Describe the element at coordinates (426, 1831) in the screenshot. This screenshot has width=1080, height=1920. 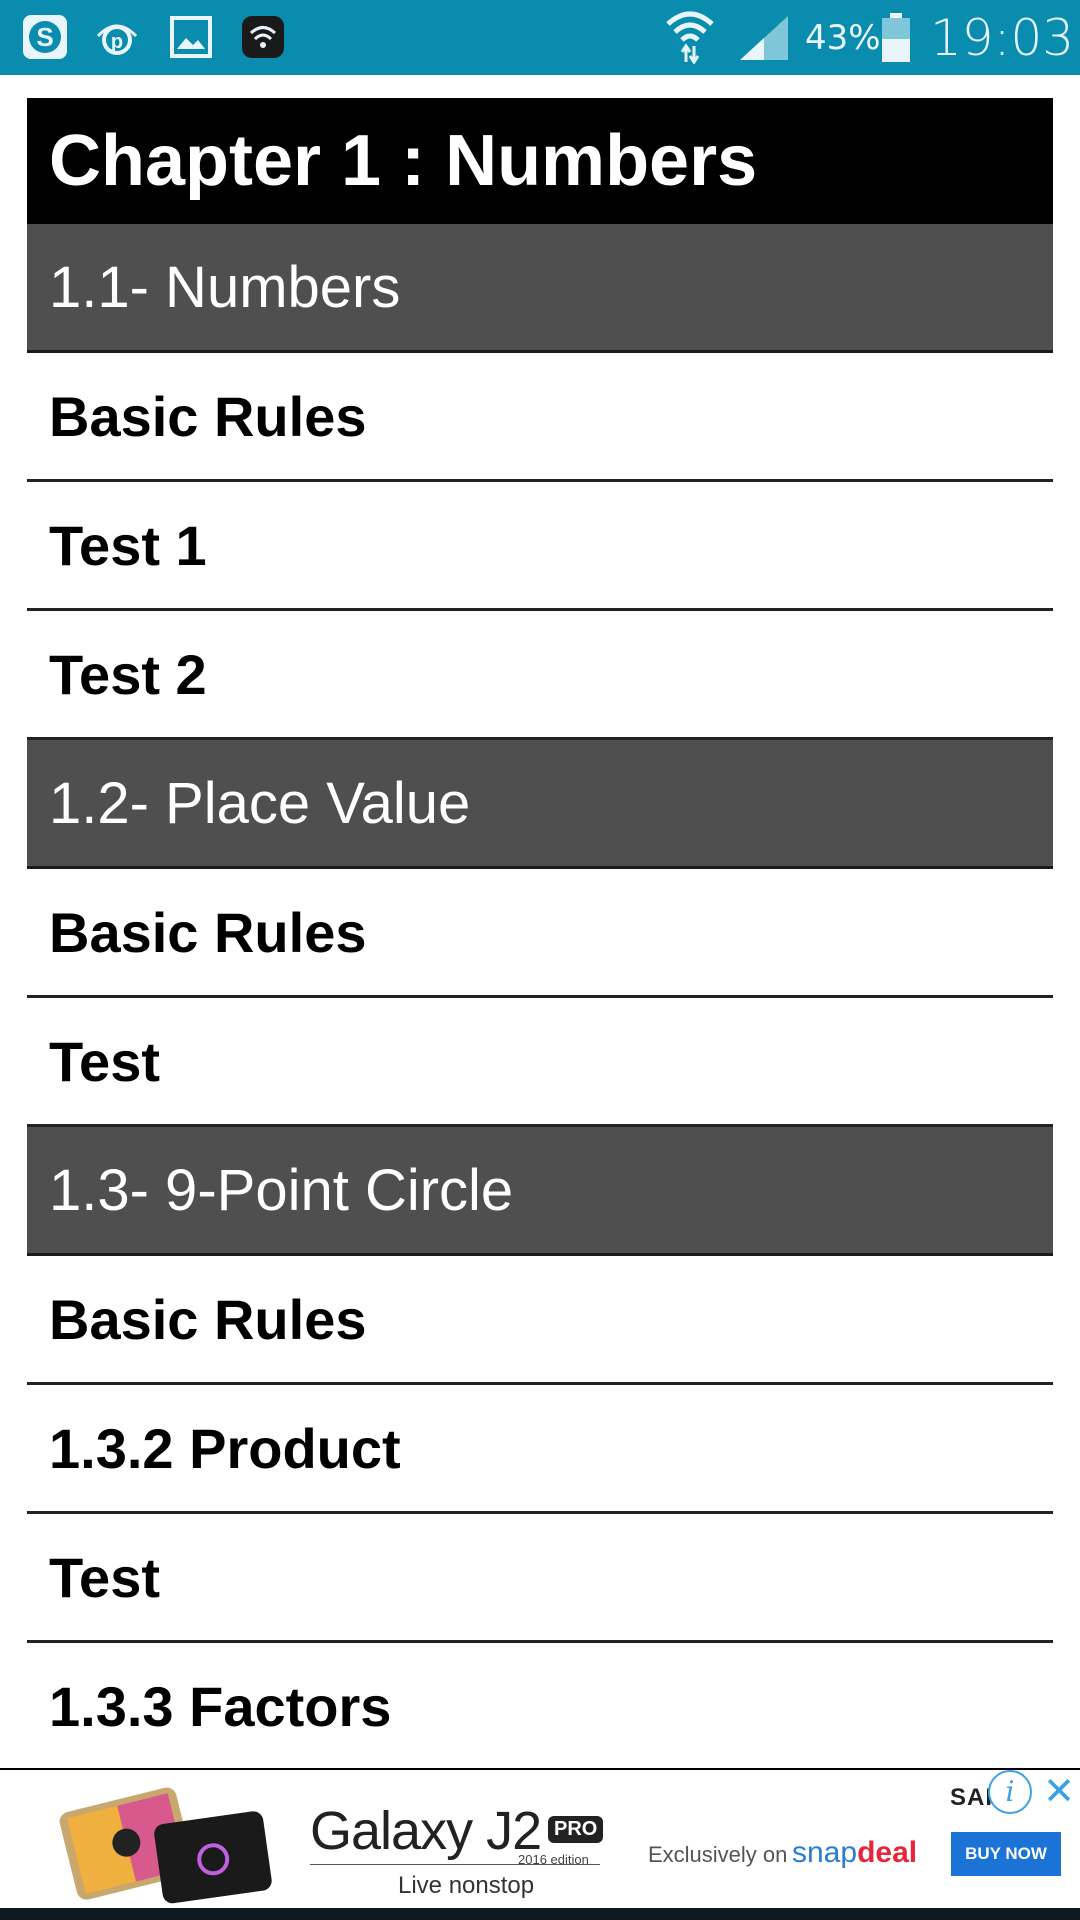
I see `ad-title: Galaxy J2` at that location.